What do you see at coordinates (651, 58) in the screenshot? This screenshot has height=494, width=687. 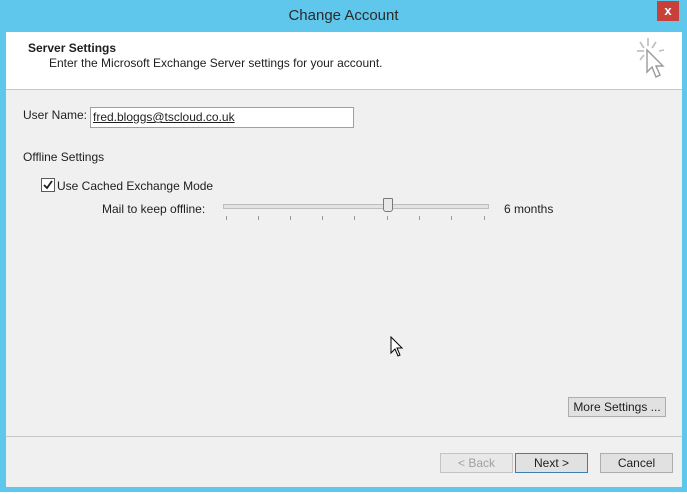 I see `cursor-sparkle-icon` at bounding box center [651, 58].